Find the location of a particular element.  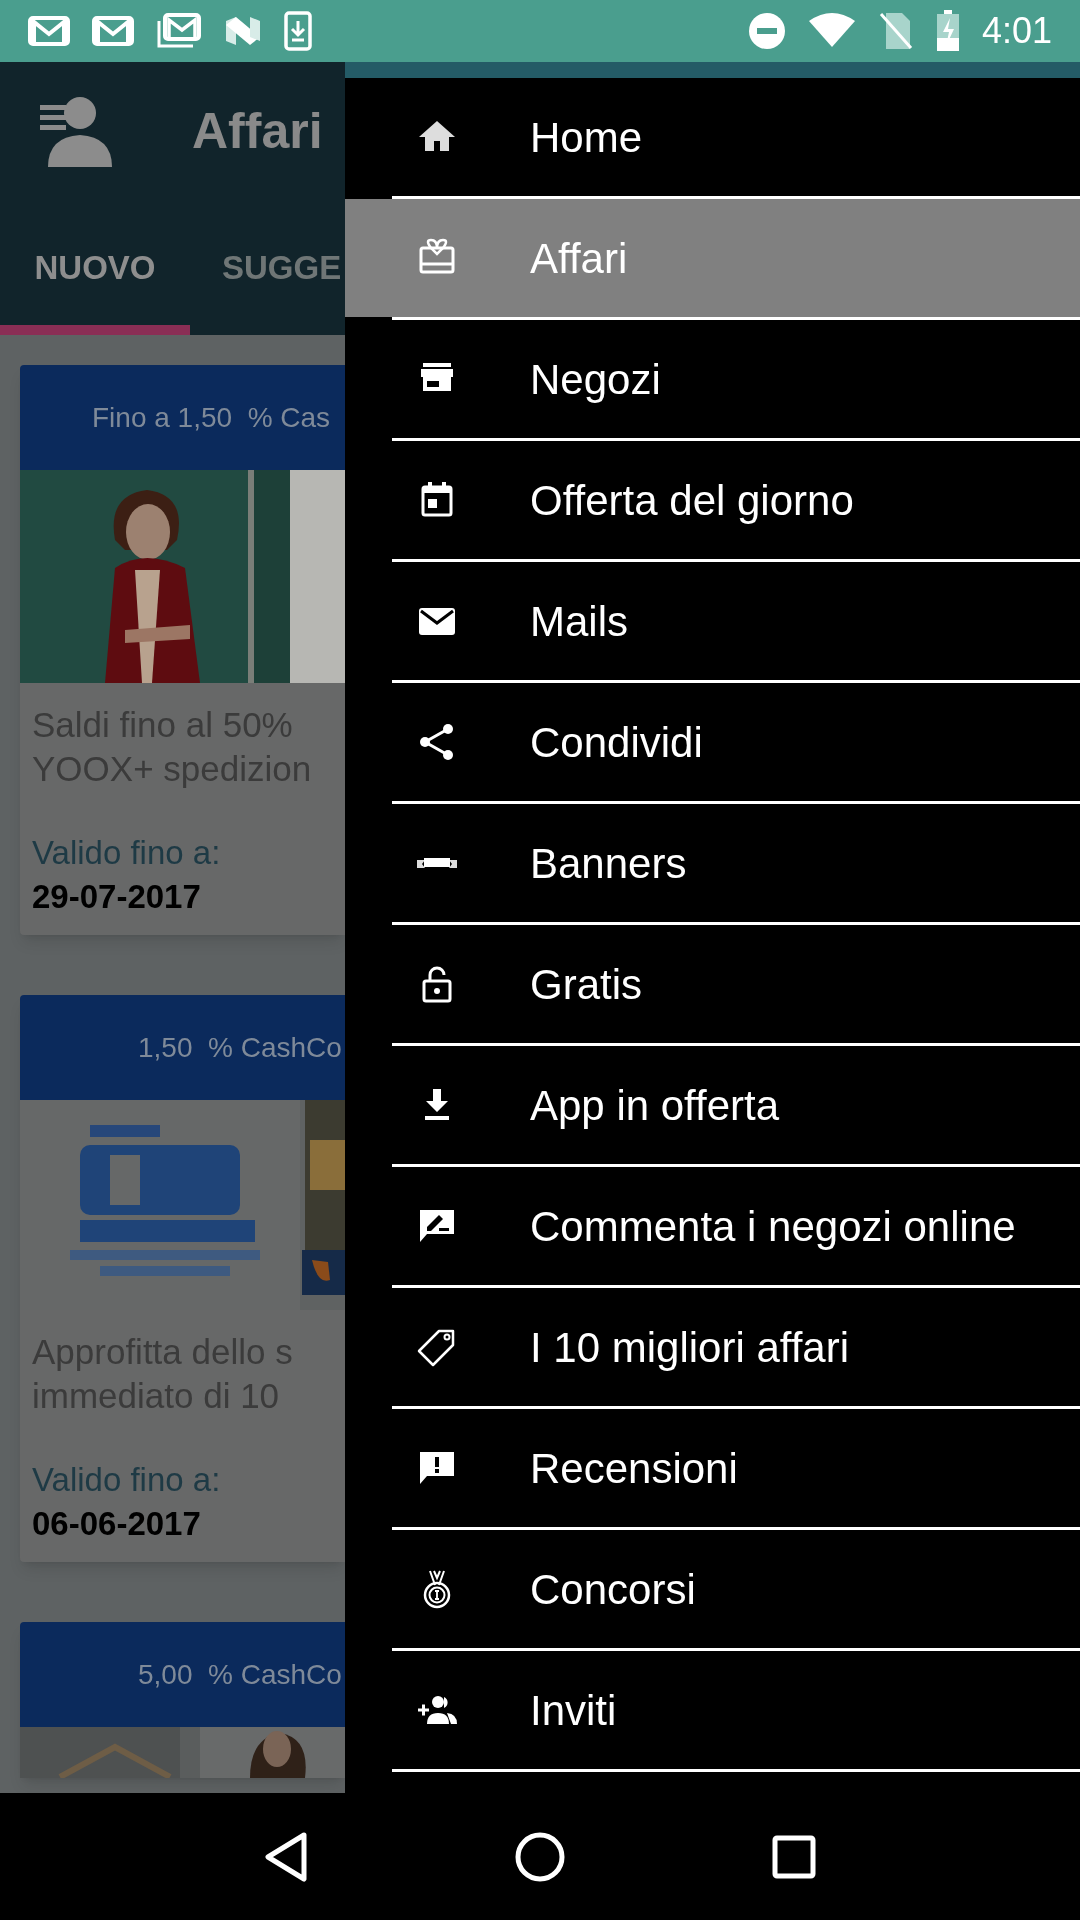

banner-icon is located at coordinates (437, 863).